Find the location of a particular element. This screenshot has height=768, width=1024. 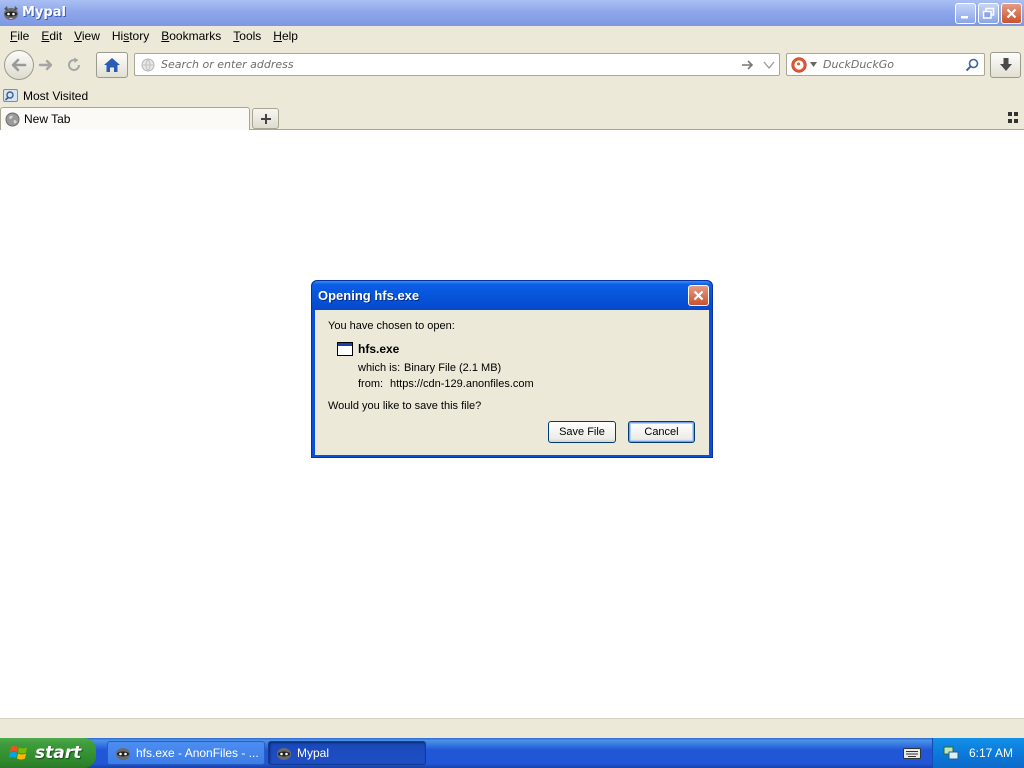

keyboard-icon is located at coordinates (912, 753).